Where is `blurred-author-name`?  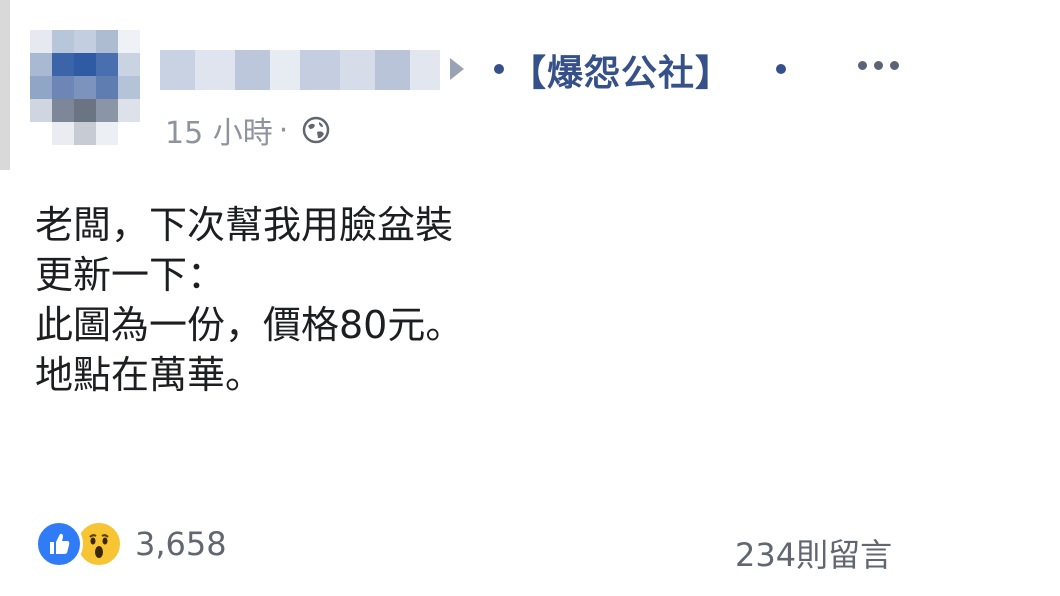 blurred-author-name is located at coordinates (300, 70).